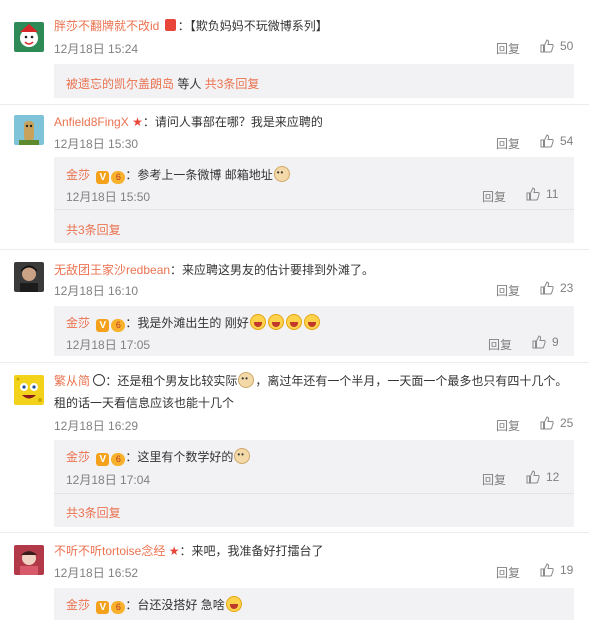 This screenshot has height=620, width=589. I want to click on username-link: 繁从简, so click(72, 381).